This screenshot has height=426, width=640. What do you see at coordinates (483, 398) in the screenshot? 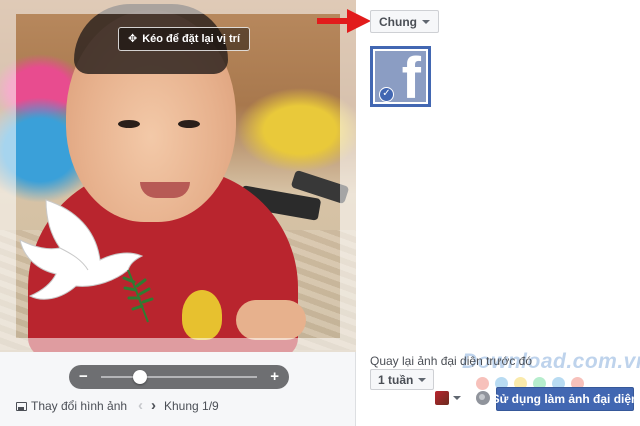
I see `globe-privacy-icon` at bounding box center [483, 398].